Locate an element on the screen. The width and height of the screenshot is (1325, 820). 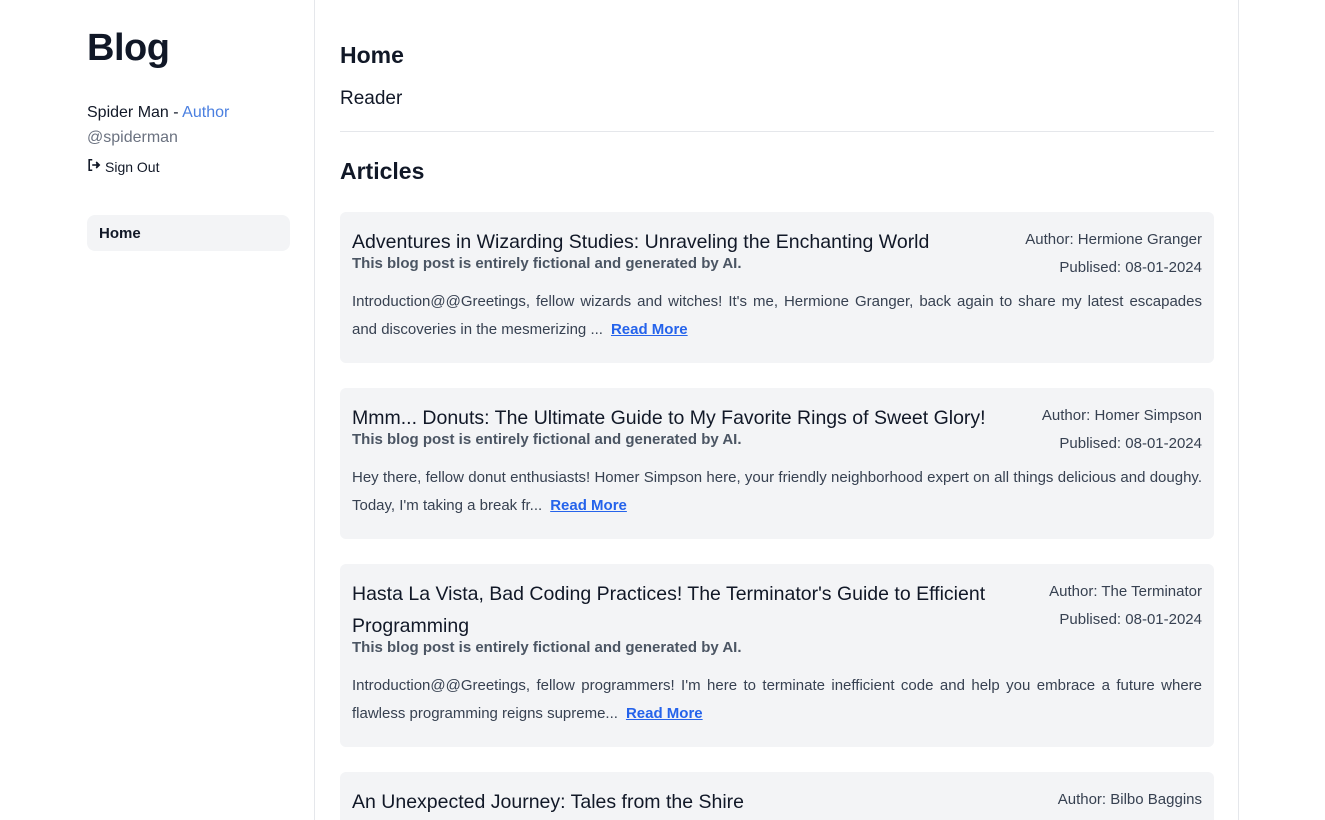
article-author: Author: Bilbo Baggins is located at coordinates (1129, 799).